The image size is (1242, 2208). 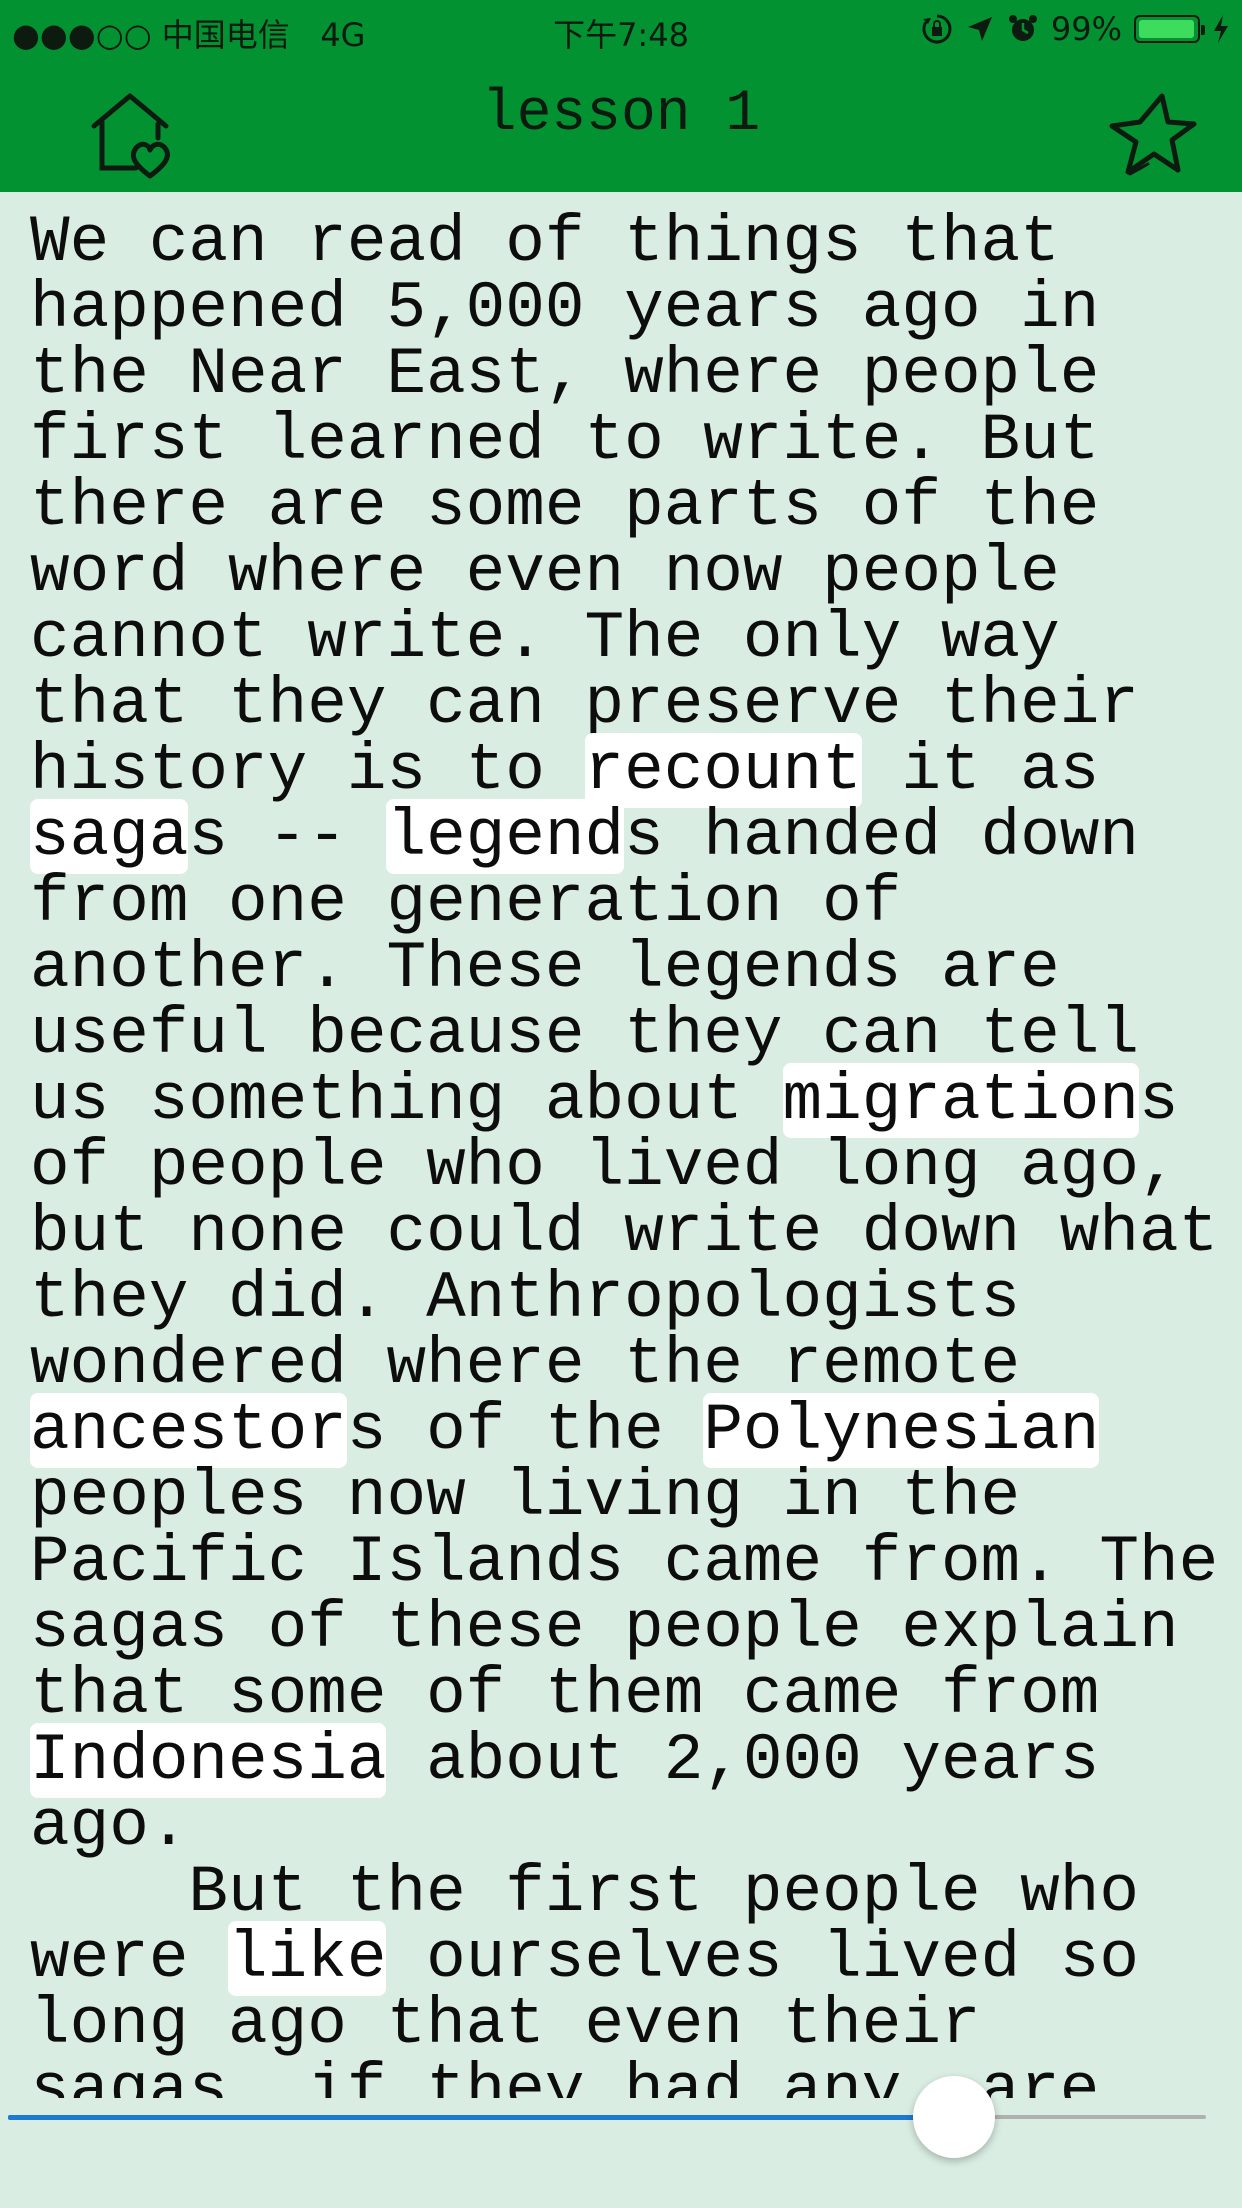 I want to click on highlighted-word: Polynesian, so click(x=901, y=1430).